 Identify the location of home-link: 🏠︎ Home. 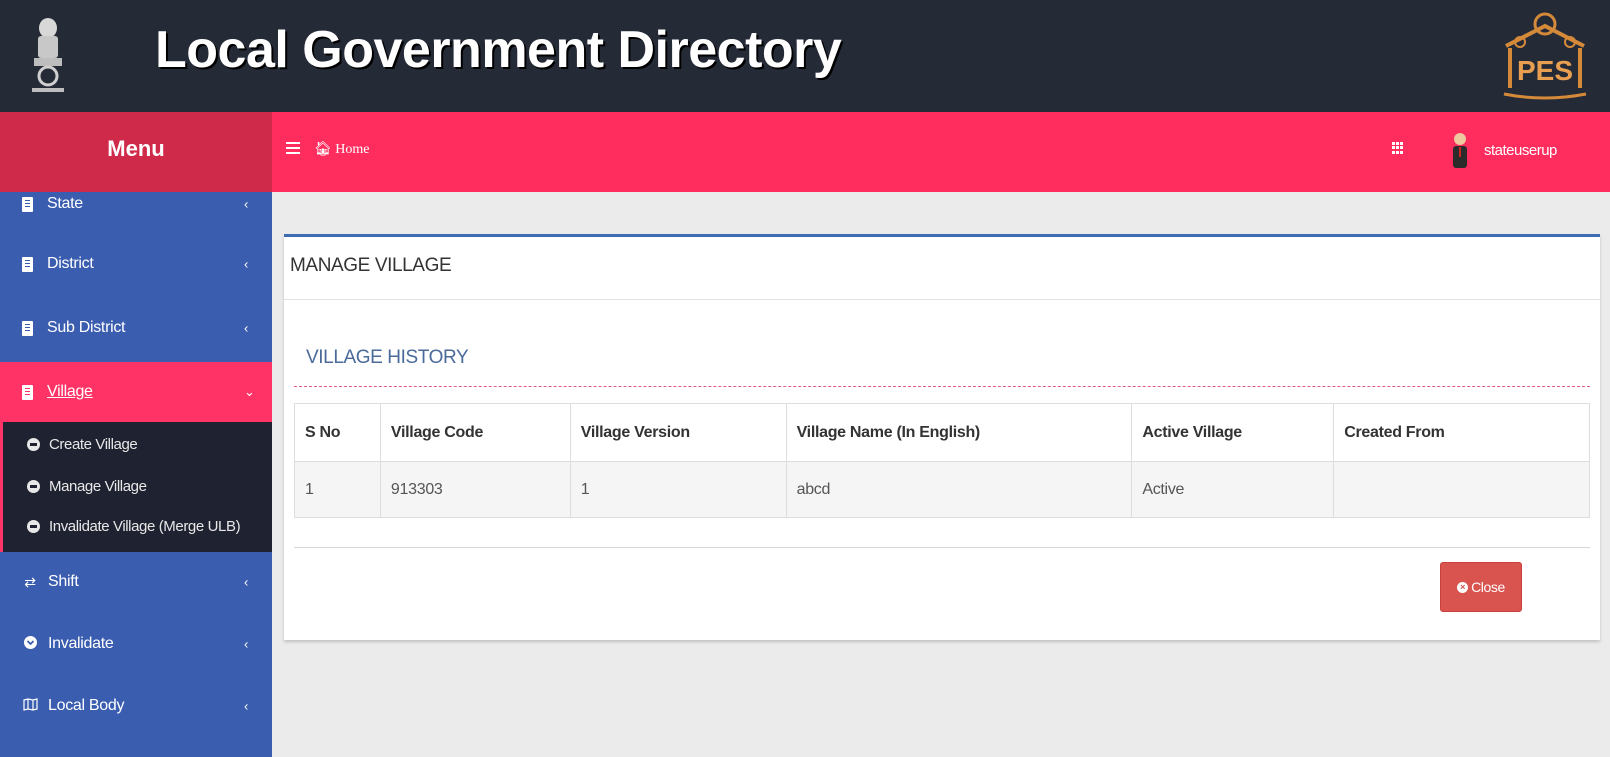
(342, 149).